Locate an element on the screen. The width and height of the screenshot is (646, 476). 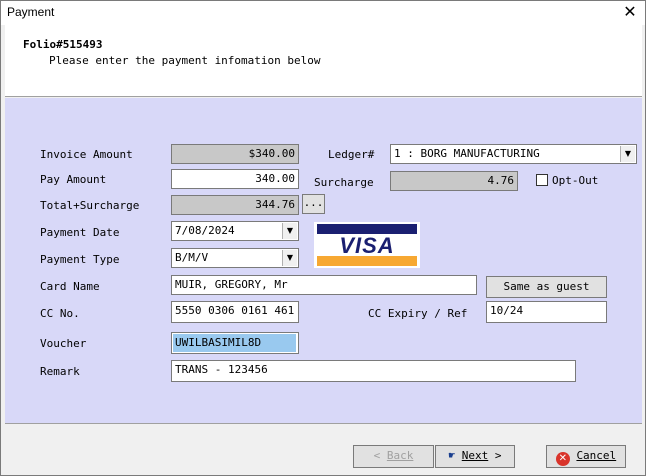
payment-date-value: 7/08/2024 is located at coordinates (205, 230).